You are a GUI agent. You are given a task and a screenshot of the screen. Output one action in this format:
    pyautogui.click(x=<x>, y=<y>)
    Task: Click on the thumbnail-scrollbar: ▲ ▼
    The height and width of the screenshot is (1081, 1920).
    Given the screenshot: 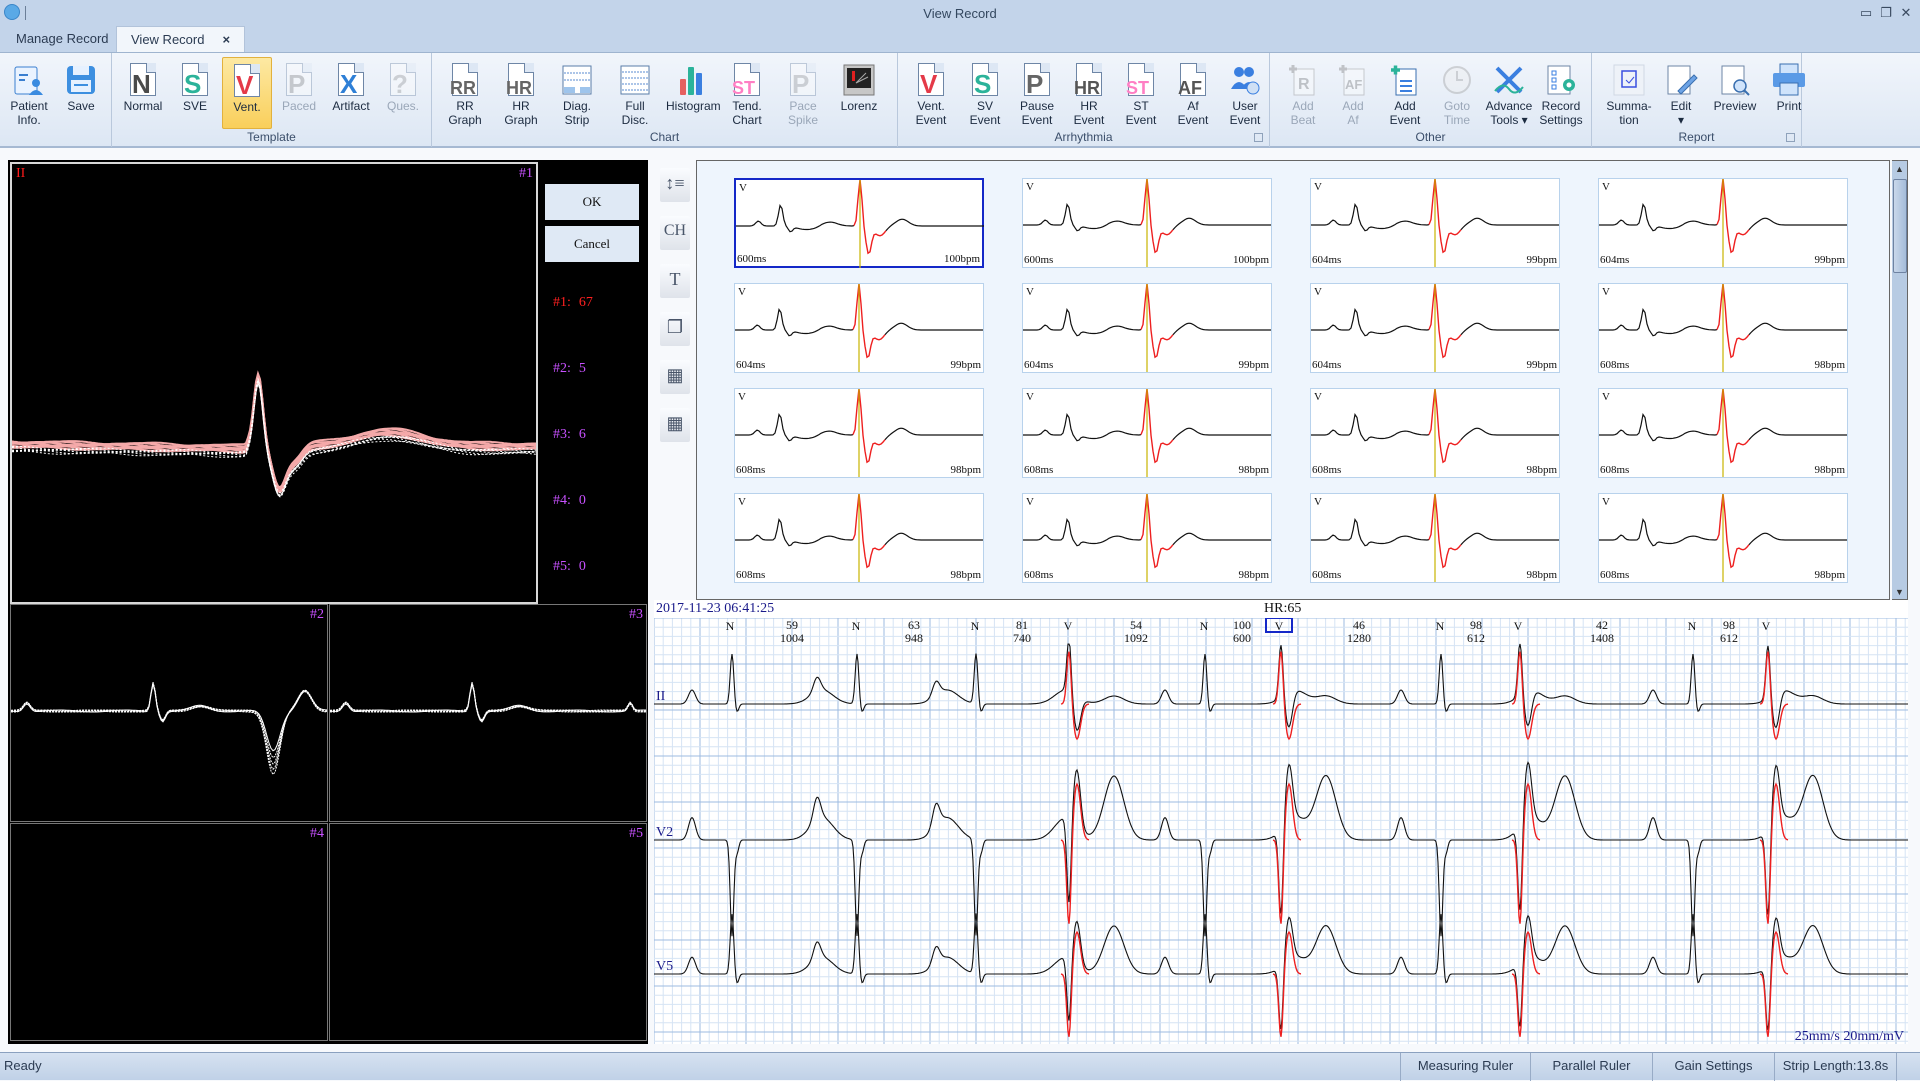 What is the action you would take?
    pyautogui.click(x=1900, y=380)
    